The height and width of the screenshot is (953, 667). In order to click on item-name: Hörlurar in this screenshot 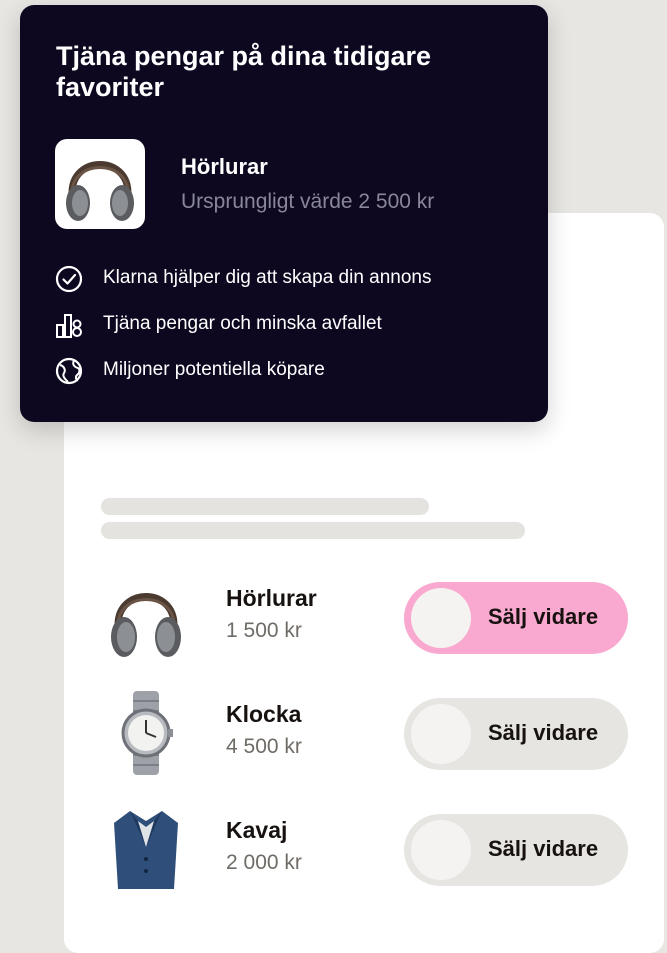, I will do `click(271, 598)`.